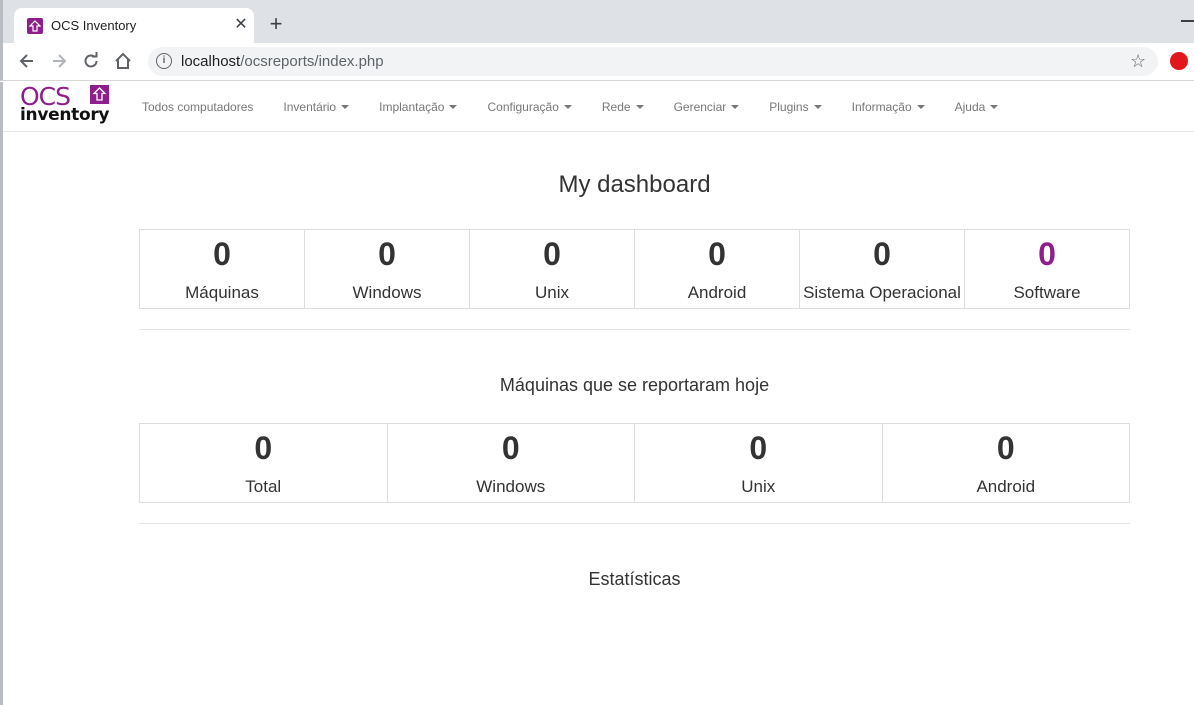 This screenshot has height=705, width=1194. Describe the element at coordinates (418, 107) in the screenshot. I see `menu-implantacao: Implantação` at that location.